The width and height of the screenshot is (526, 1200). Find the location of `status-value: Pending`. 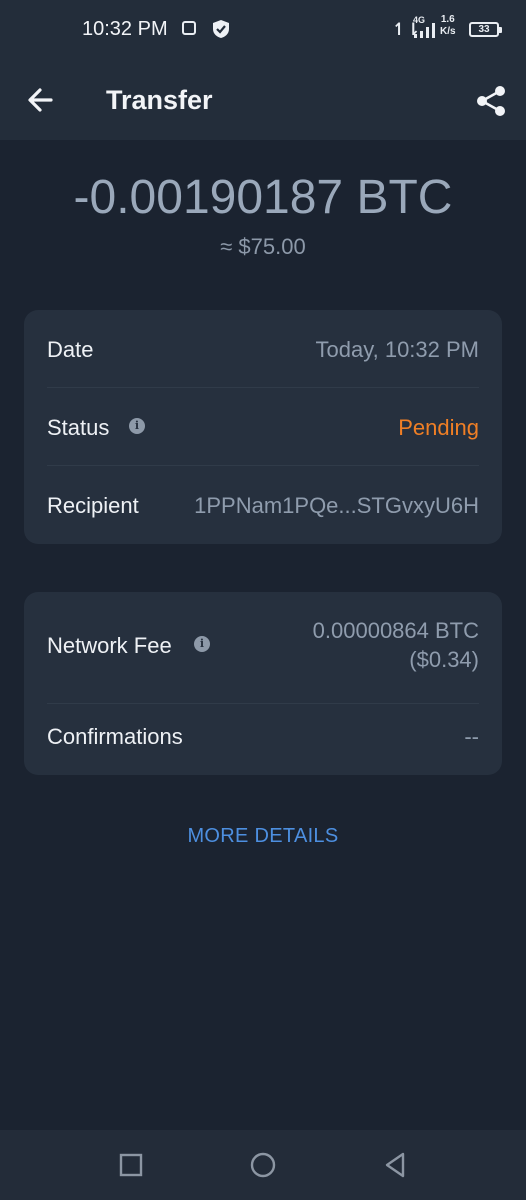

status-value: Pending is located at coordinates (438, 427).